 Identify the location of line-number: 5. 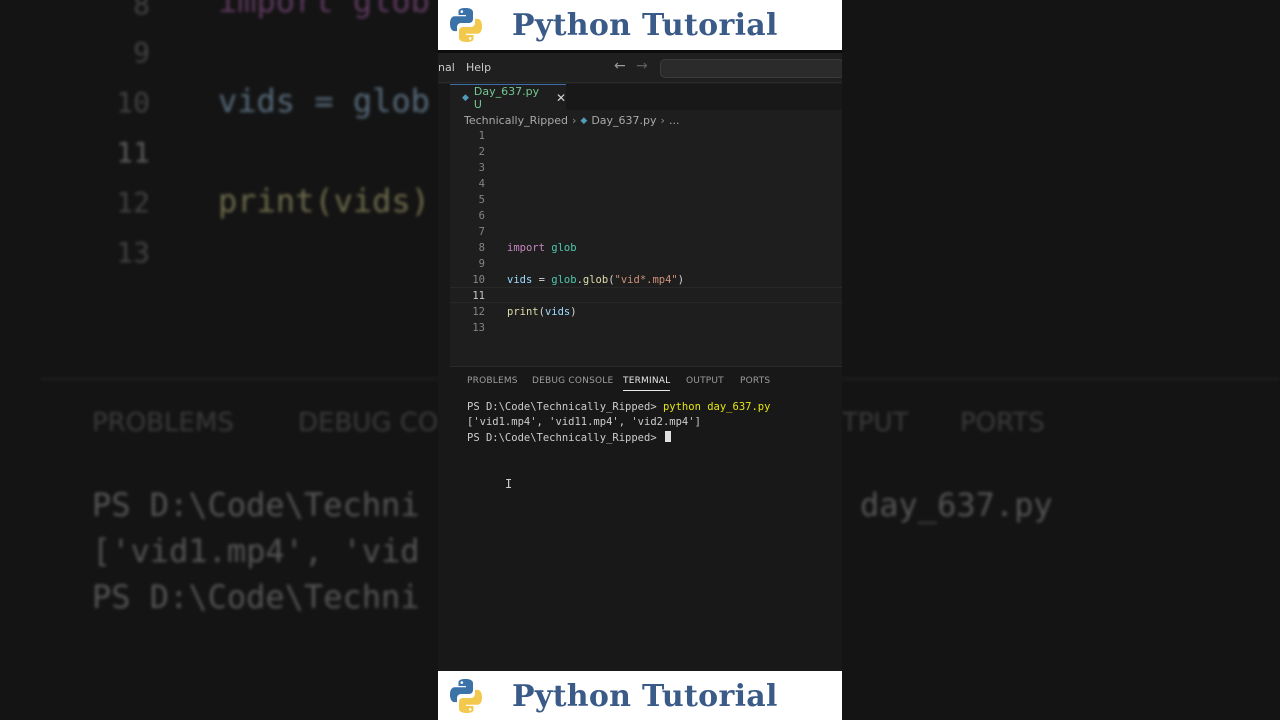
(481, 200).